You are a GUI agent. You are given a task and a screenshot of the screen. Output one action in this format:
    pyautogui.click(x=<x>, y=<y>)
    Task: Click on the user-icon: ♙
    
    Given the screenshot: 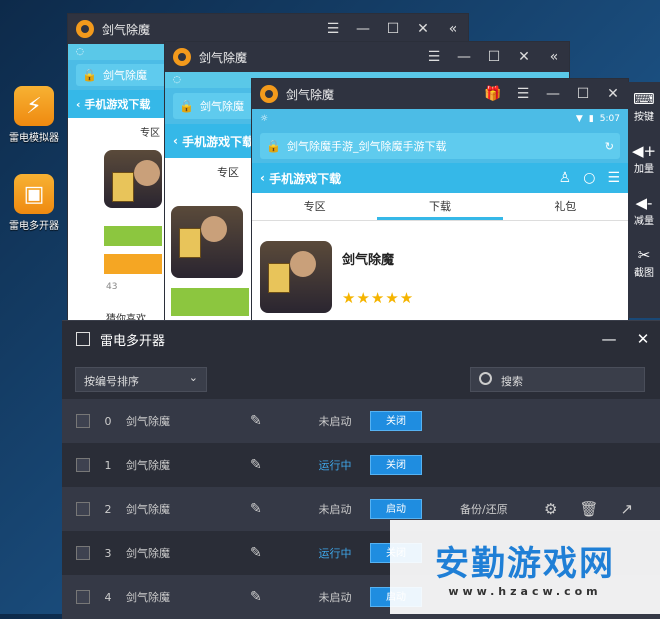 What is the action you would take?
    pyautogui.click(x=565, y=178)
    